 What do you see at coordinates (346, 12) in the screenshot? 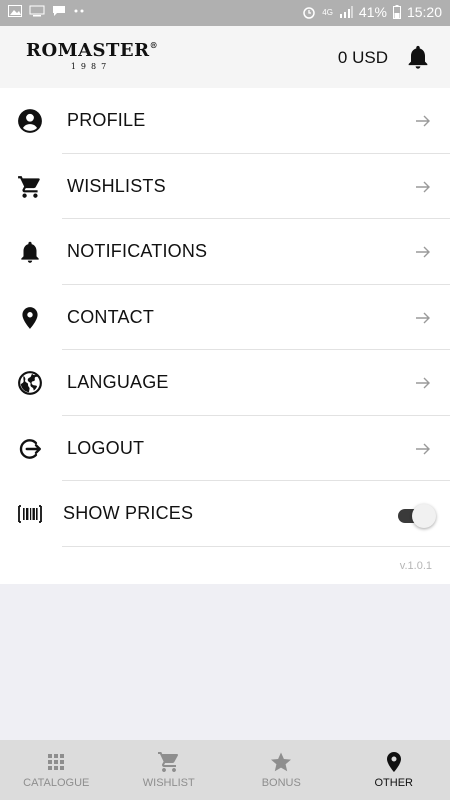
I see `signal-icon` at bounding box center [346, 12].